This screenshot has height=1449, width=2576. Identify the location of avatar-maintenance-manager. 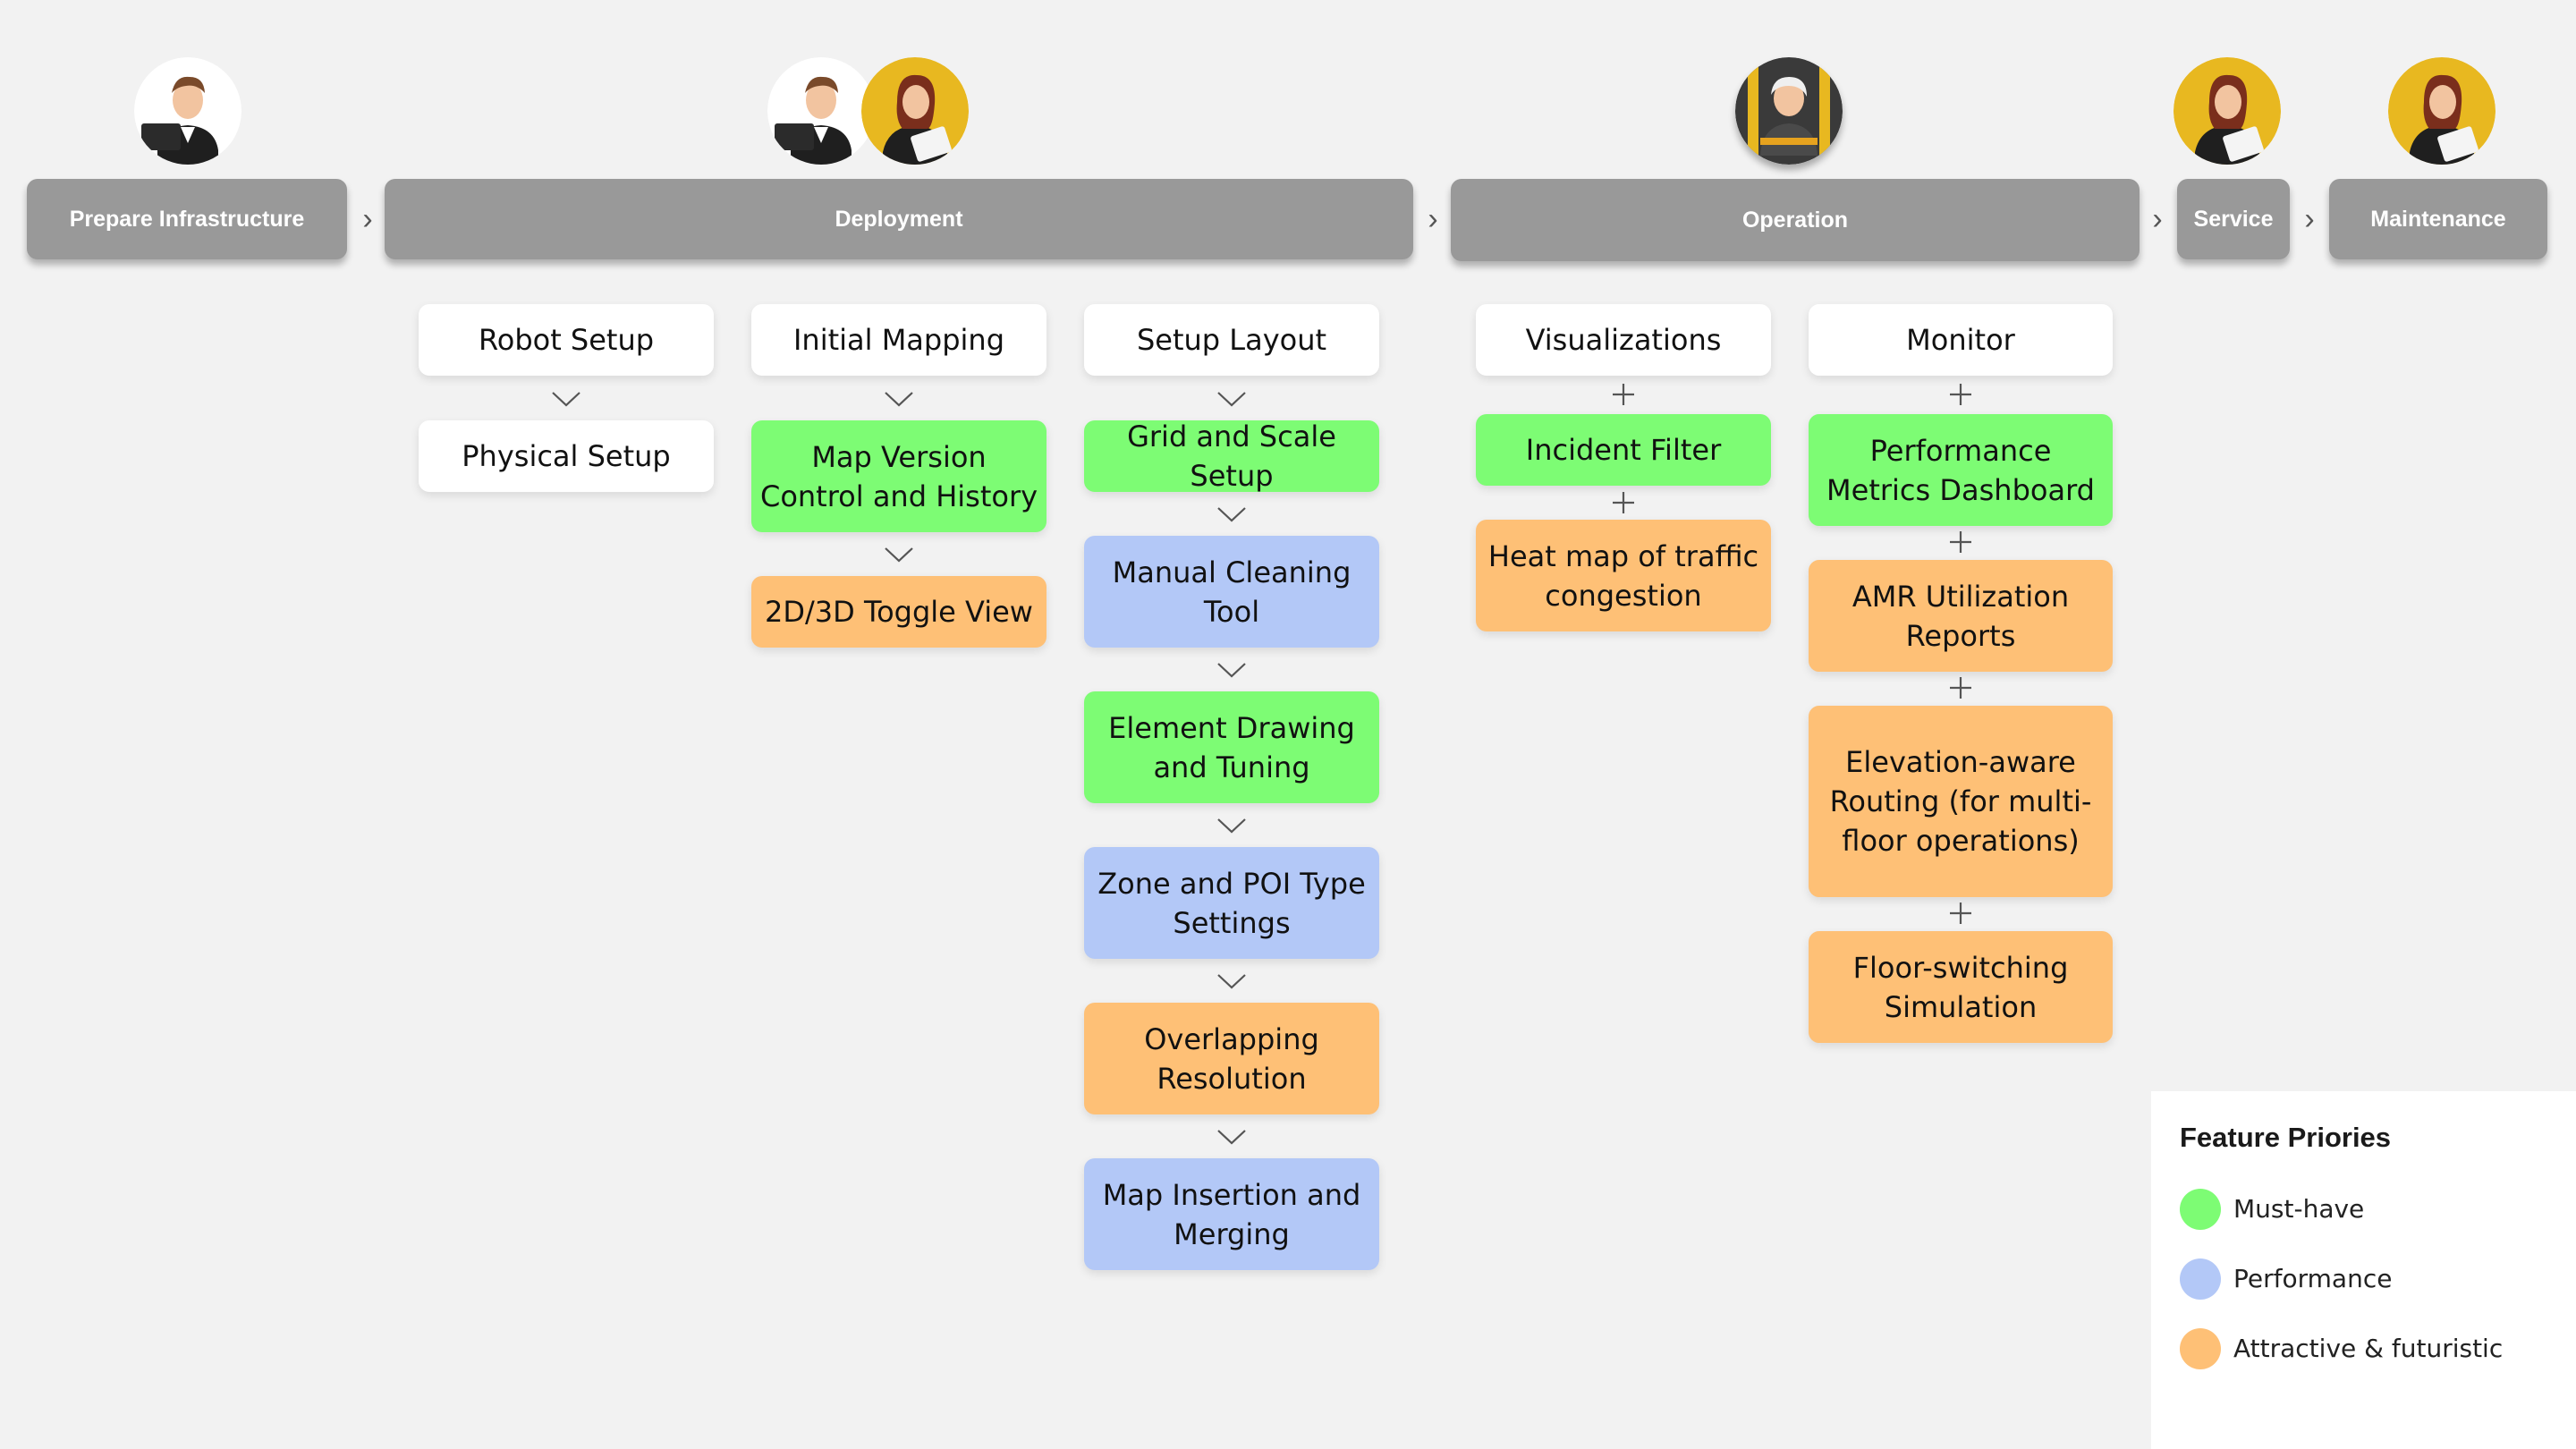
(2442, 111).